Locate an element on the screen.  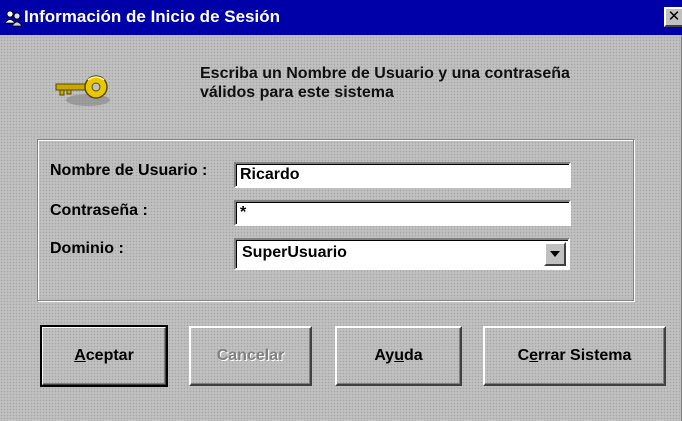
close-system-button: Cerrar Sistema is located at coordinates (574, 356).